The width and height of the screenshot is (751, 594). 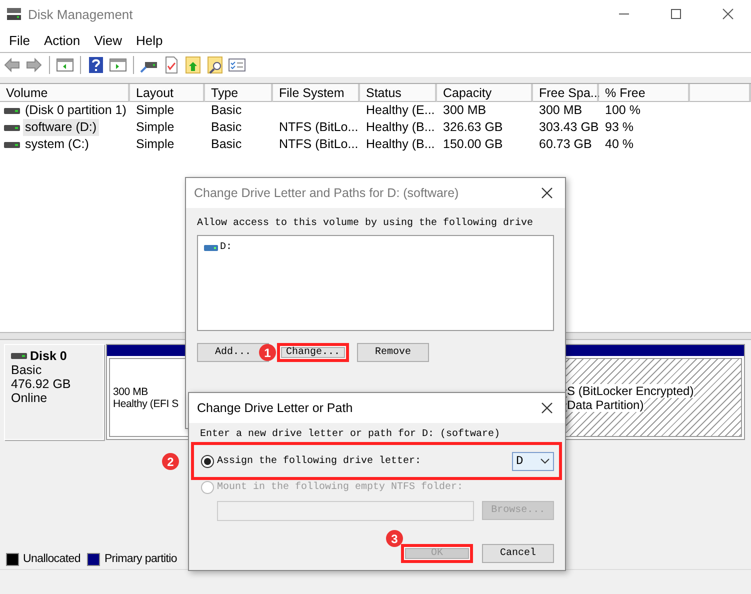 What do you see at coordinates (237, 65) in the screenshot?
I see `checklist-icon` at bounding box center [237, 65].